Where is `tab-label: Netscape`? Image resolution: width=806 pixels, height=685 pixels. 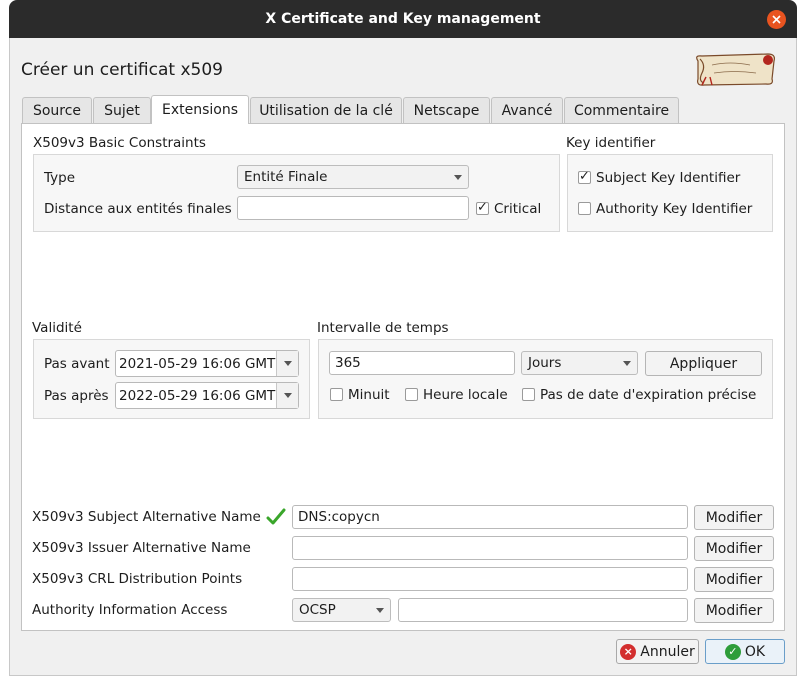 tab-label: Netscape is located at coordinates (446, 110).